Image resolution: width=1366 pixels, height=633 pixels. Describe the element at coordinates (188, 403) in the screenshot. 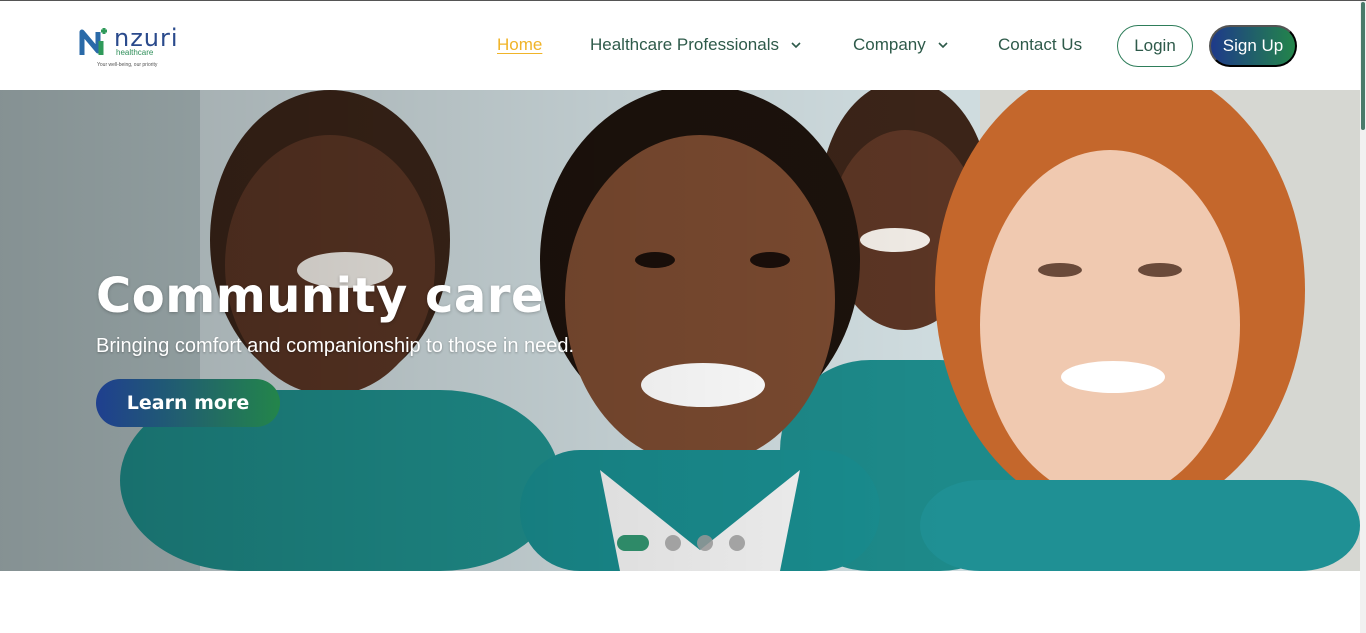

I see `learn-more-button: Learn more` at that location.